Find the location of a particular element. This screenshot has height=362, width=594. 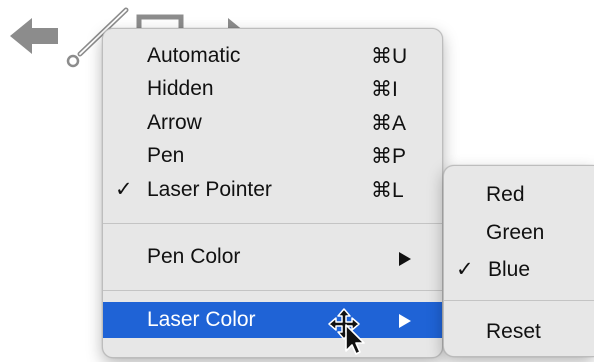

menu-item-label: Pen Color is located at coordinates (194, 256).